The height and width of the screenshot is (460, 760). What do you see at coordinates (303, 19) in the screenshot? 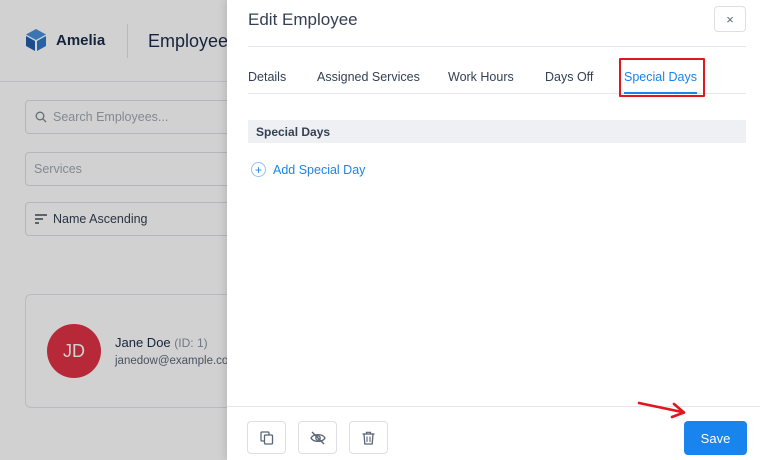
I see `dialog-title: Edit Employee` at bounding box center [303, 19].